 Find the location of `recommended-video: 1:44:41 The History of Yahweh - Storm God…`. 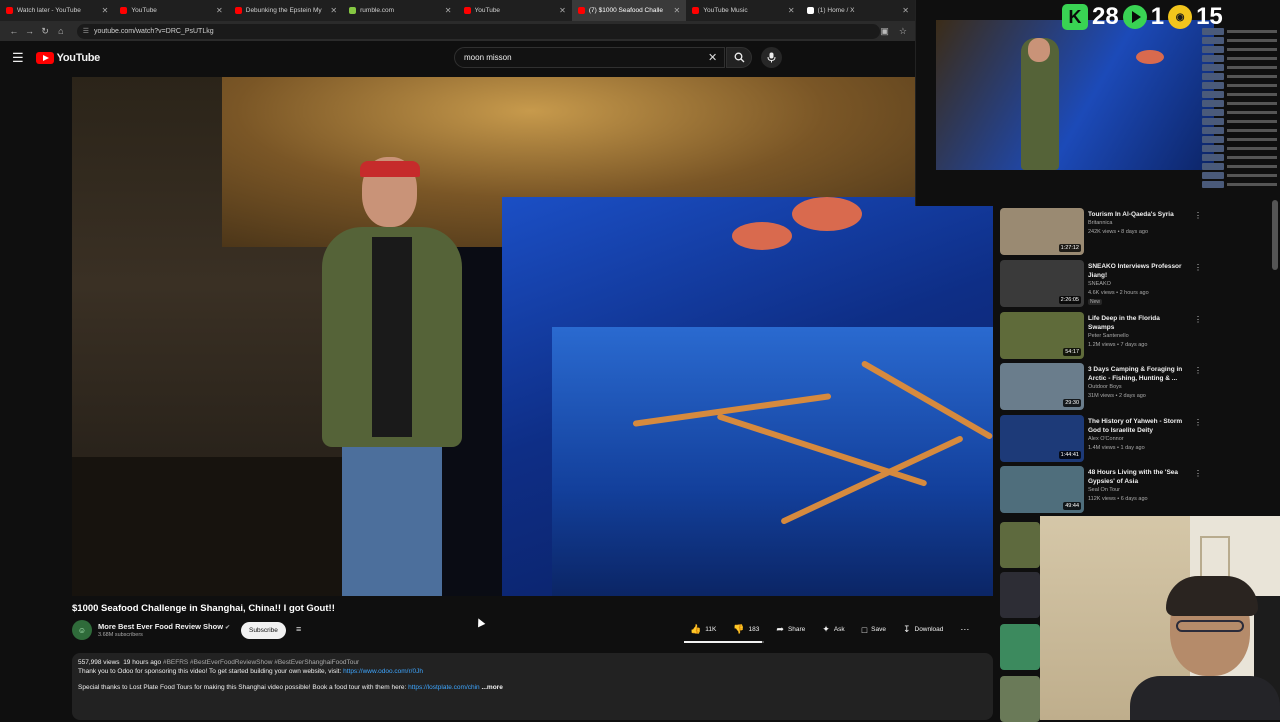

recommended-video: 1:44:41 The History of Yahweh - Storm God… is located at coordinates (1100, 438).